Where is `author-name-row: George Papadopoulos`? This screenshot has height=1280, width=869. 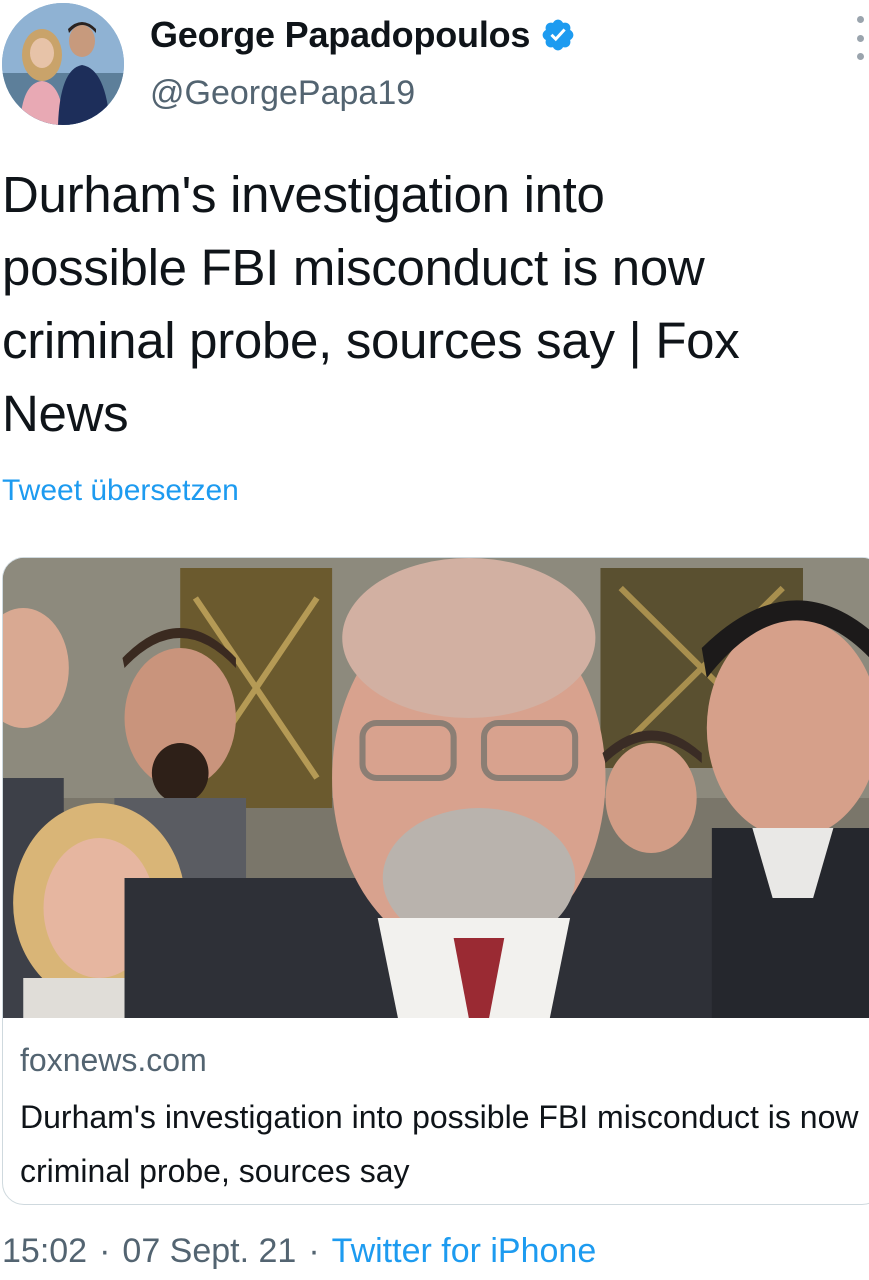 author-name-row: George Papadopoulos is located at coordinates (363, 35).